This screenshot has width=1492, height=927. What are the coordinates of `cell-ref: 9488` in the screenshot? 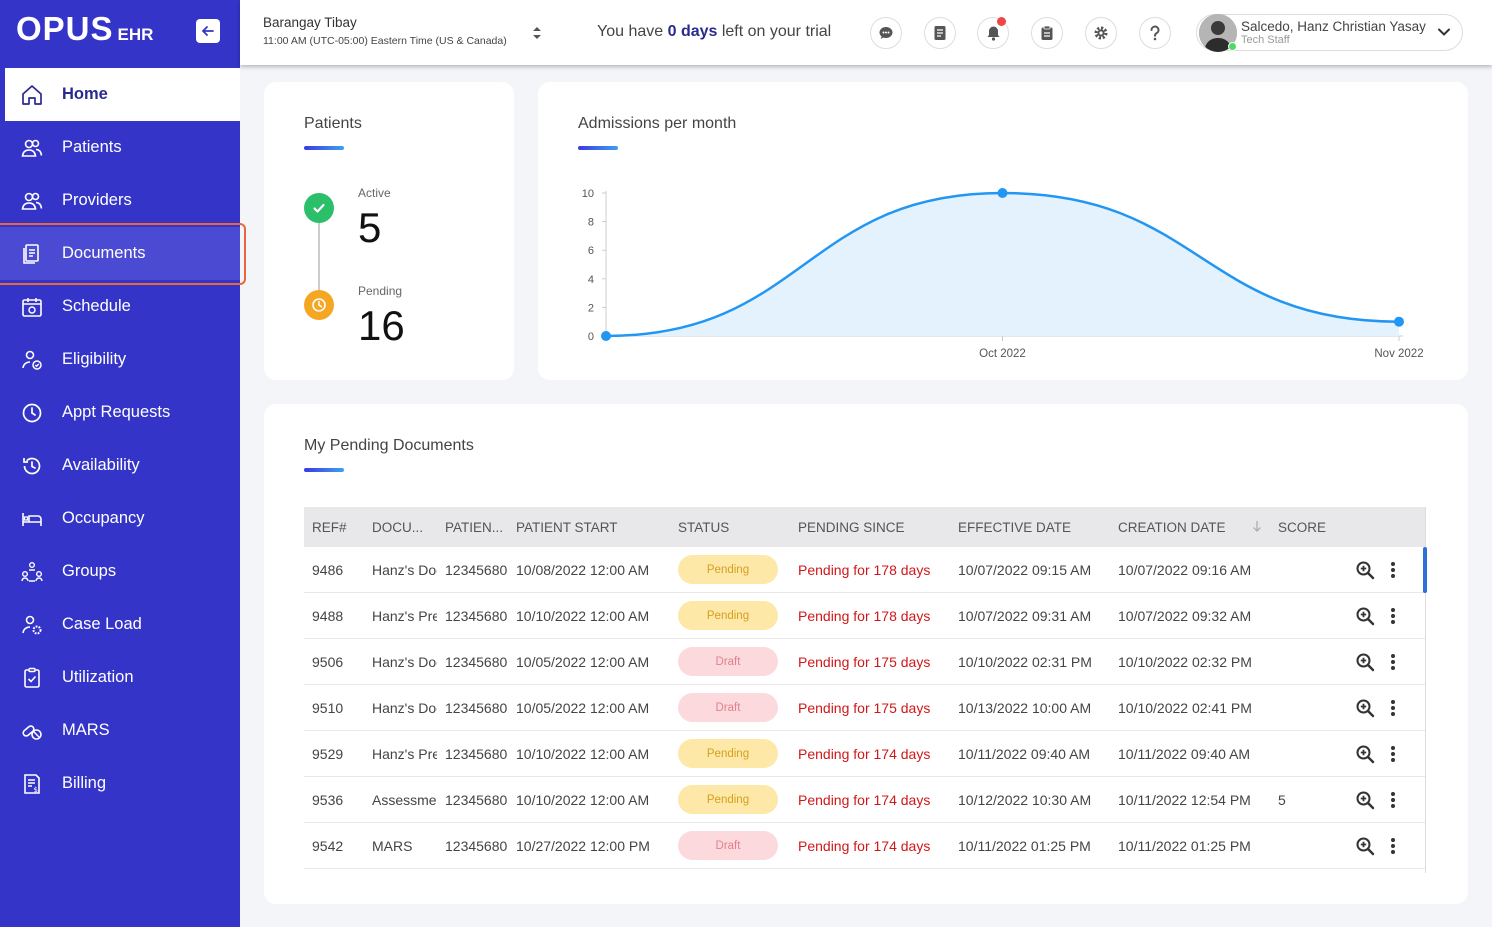 It's located at (328, 615).